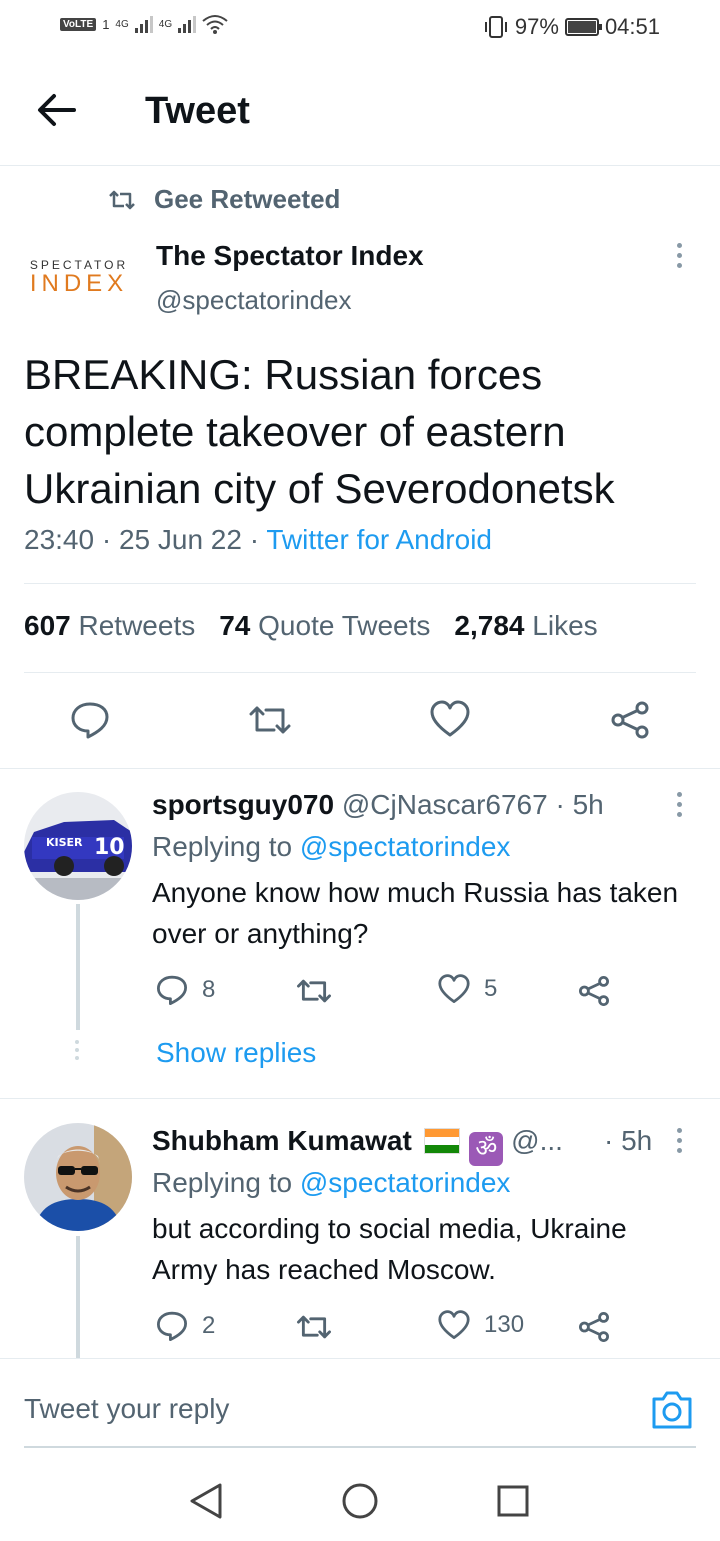 The image size is (720, 1541). Describe the element at coordinates (56, 110) in the screenshot. I see `arrow-left-icon` at that location.